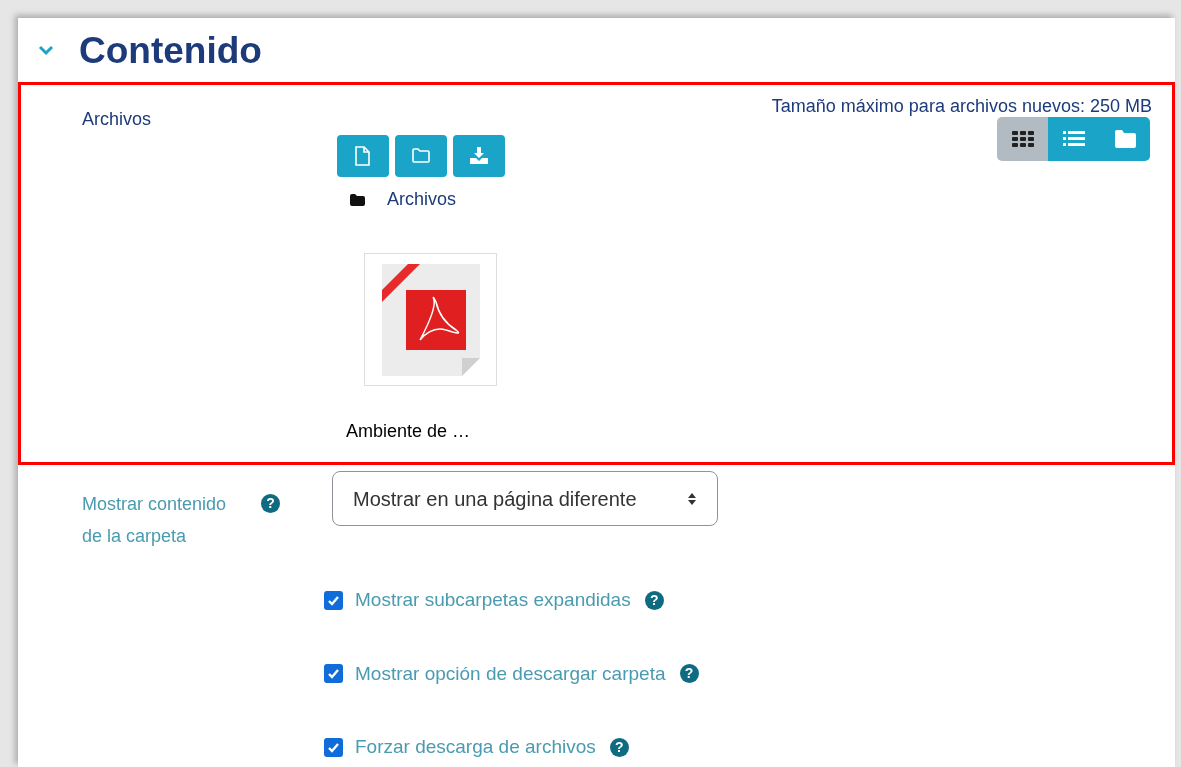  I want to click on breadcrumb-link: Archivos, so click(422, 199).